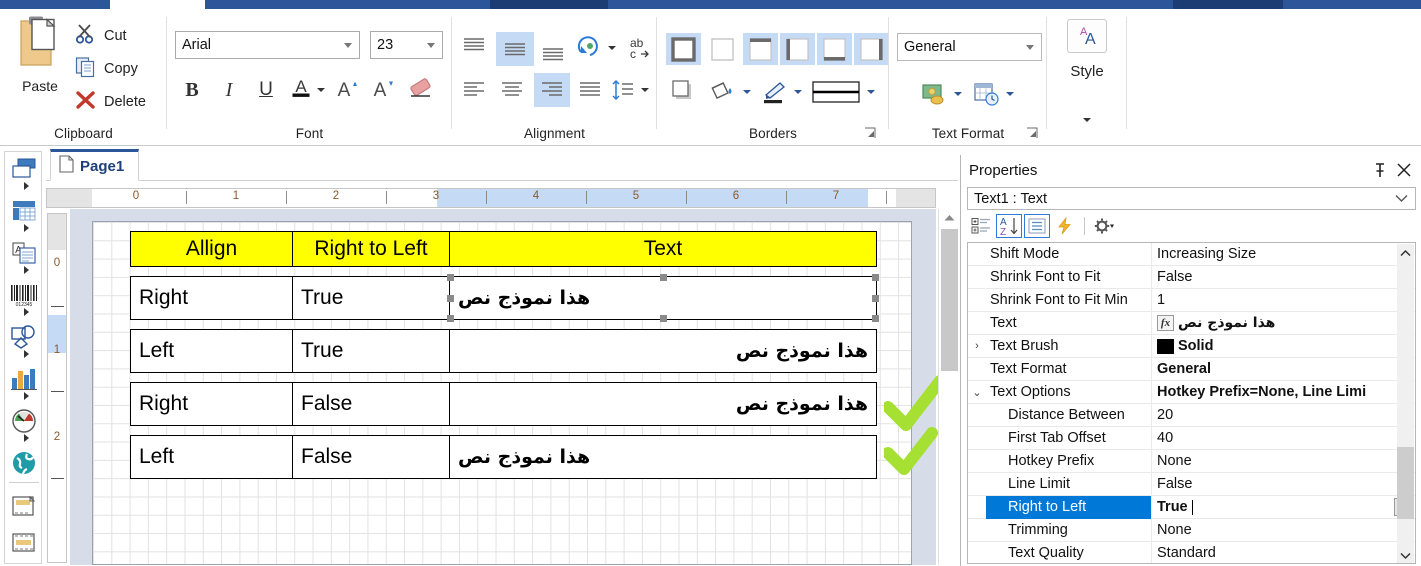 The image size is (1421, 566). I want to click on property-row: Text Quality Standard, so click(1191, 552).